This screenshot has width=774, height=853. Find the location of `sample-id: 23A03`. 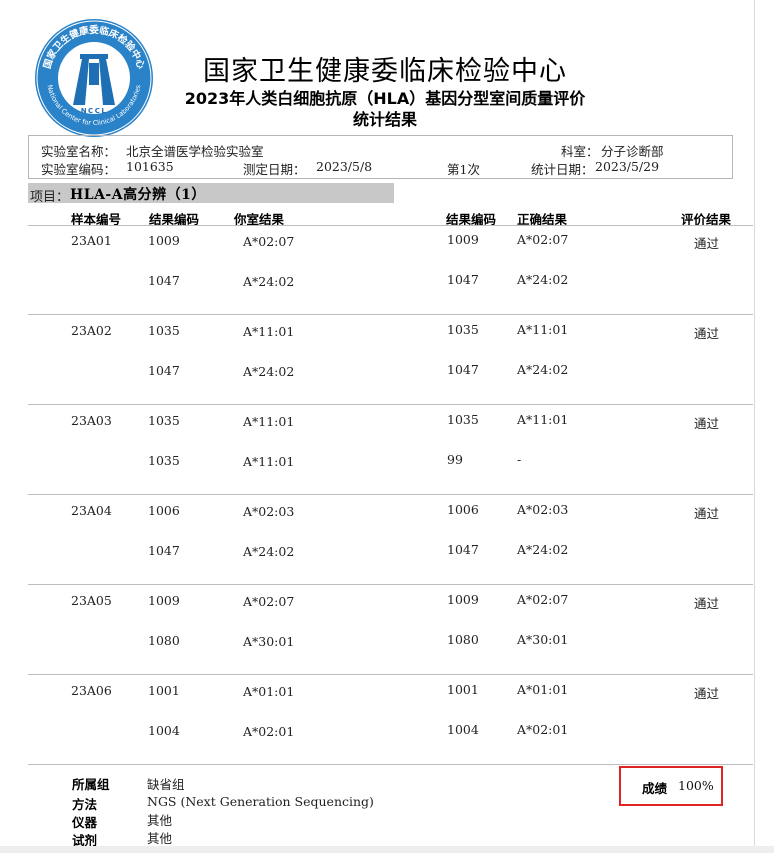

sample-id: 23A03 is located at coordinates (91, 420).